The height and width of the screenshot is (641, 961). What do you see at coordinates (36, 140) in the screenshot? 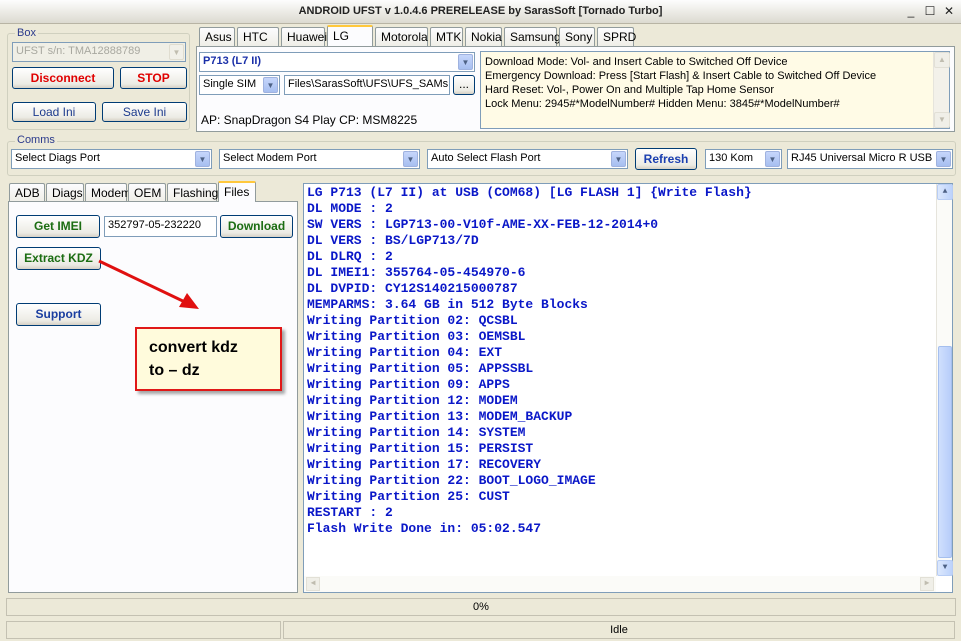
I see `comms-legend: Comms` at bounding box center [36, 140].